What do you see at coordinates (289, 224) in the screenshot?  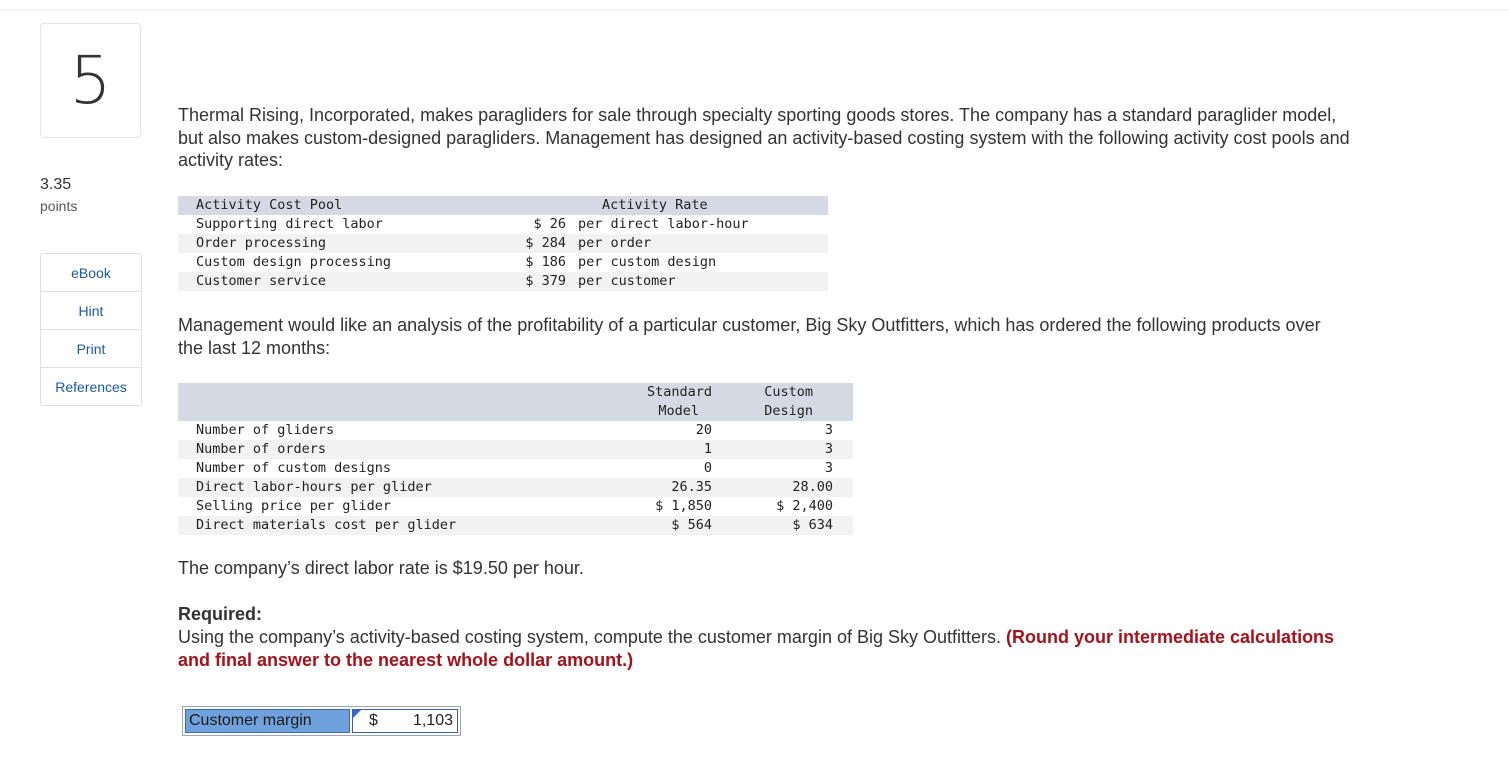 I see `row-label: Supporting direct labor` at bounding box center [289, 224].